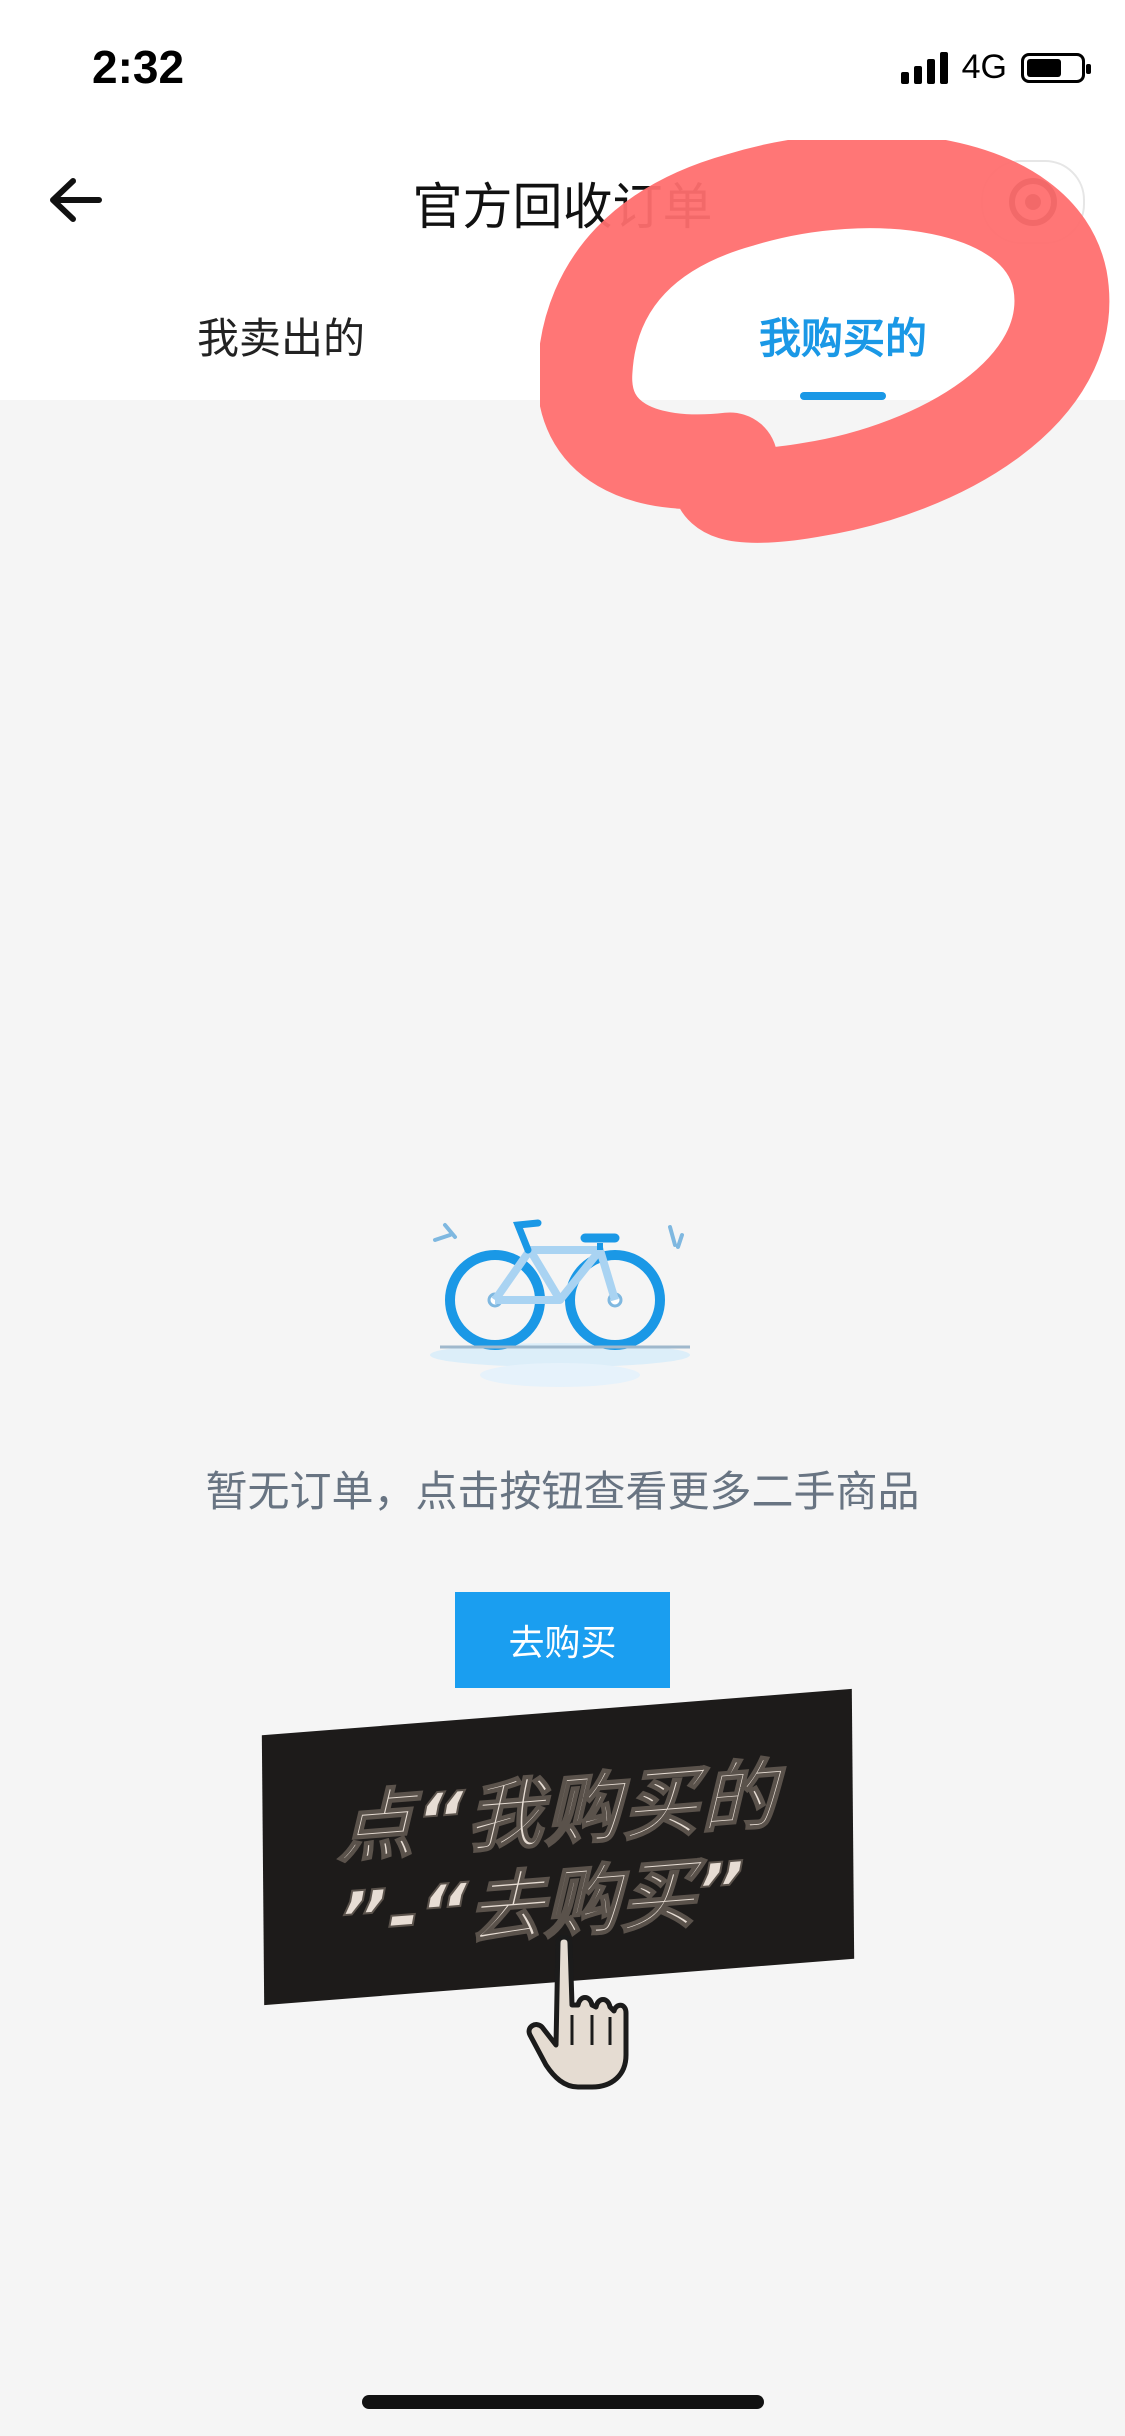 The height and width of the screenshot is (2436, 1125). I want to click on battery-icon, so click(1056, 67).